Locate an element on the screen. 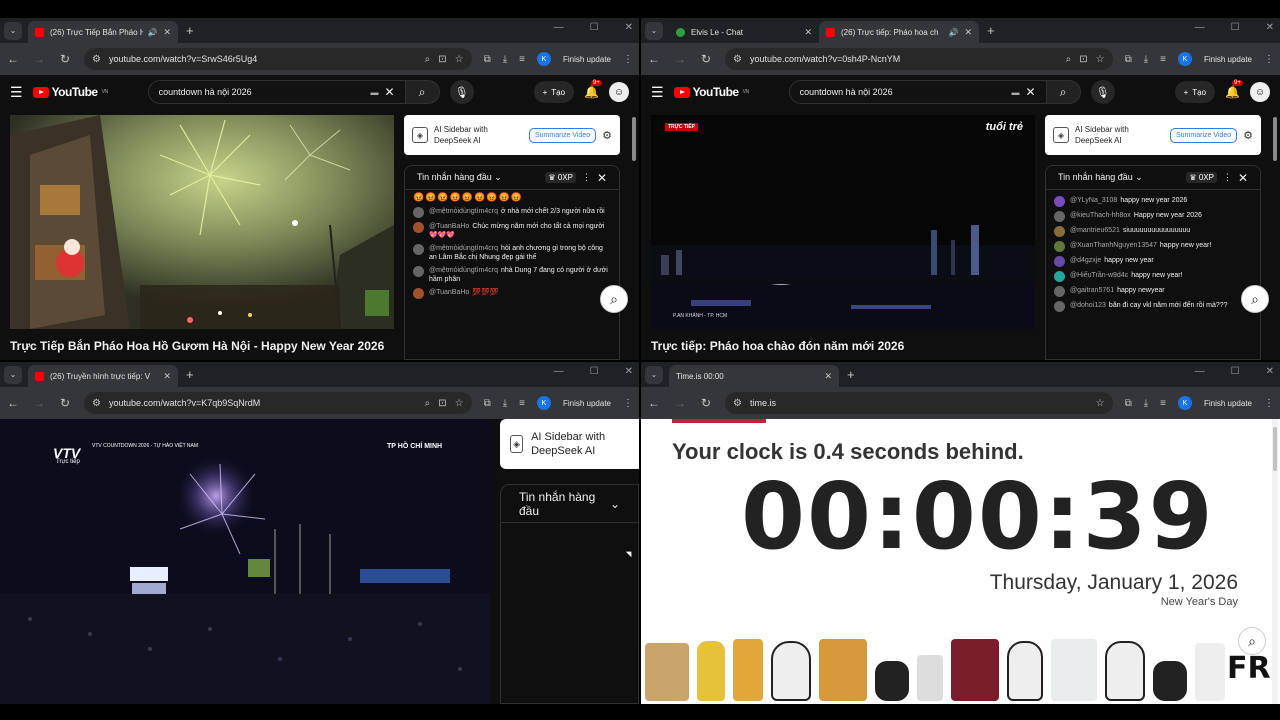 The width and height of the screenshot is (1280, 720). install-icon: ⊡ is located at coordinates (1083, 59).